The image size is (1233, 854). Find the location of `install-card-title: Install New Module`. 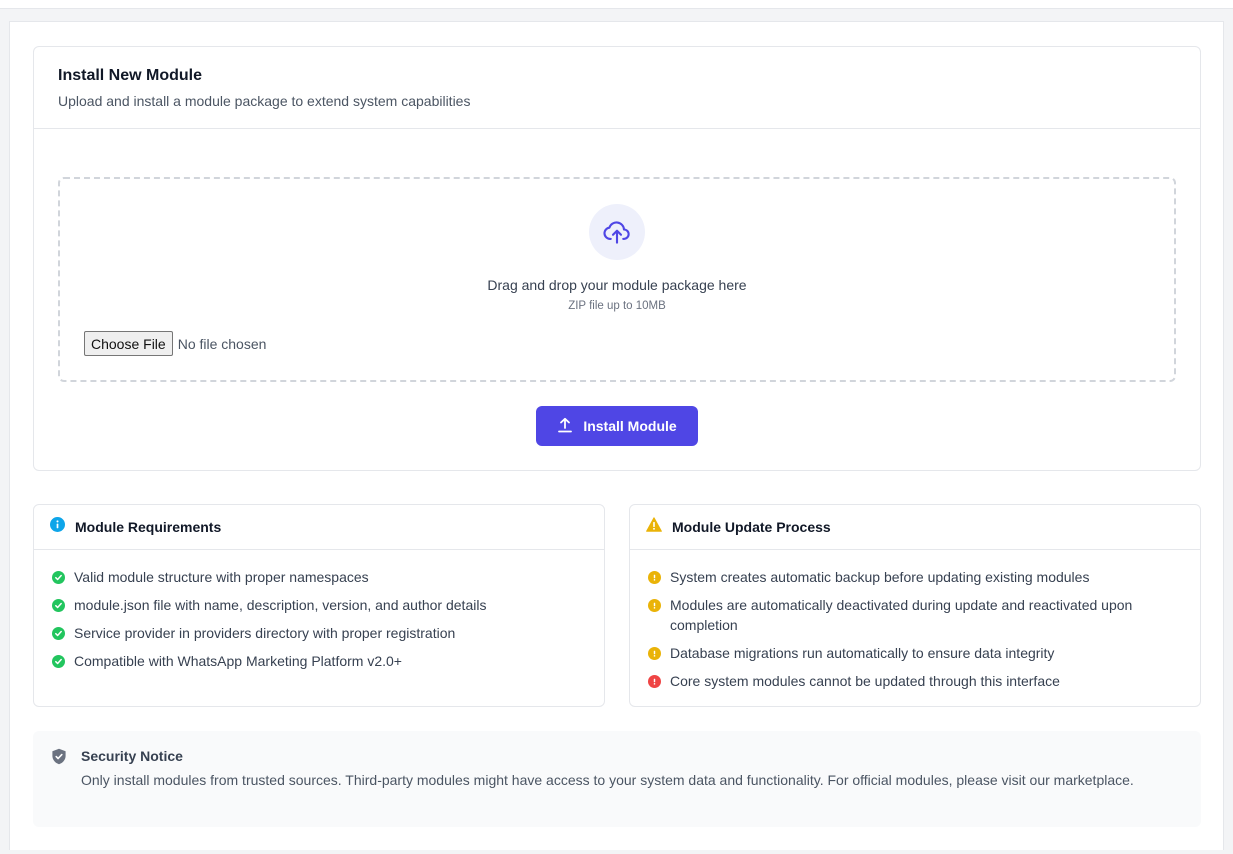

install-card-title: Install New Module is located at coordinates (130, 75).